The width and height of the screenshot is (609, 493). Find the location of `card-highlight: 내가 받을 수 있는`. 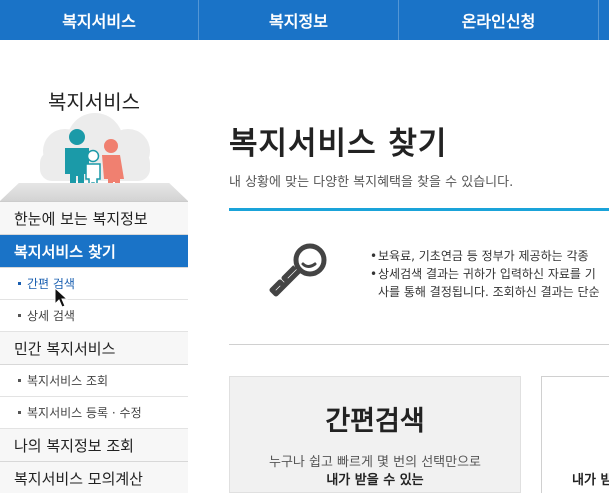

card-highlight: 내가 받을 수 있는 is located at coordinates (375, 480).